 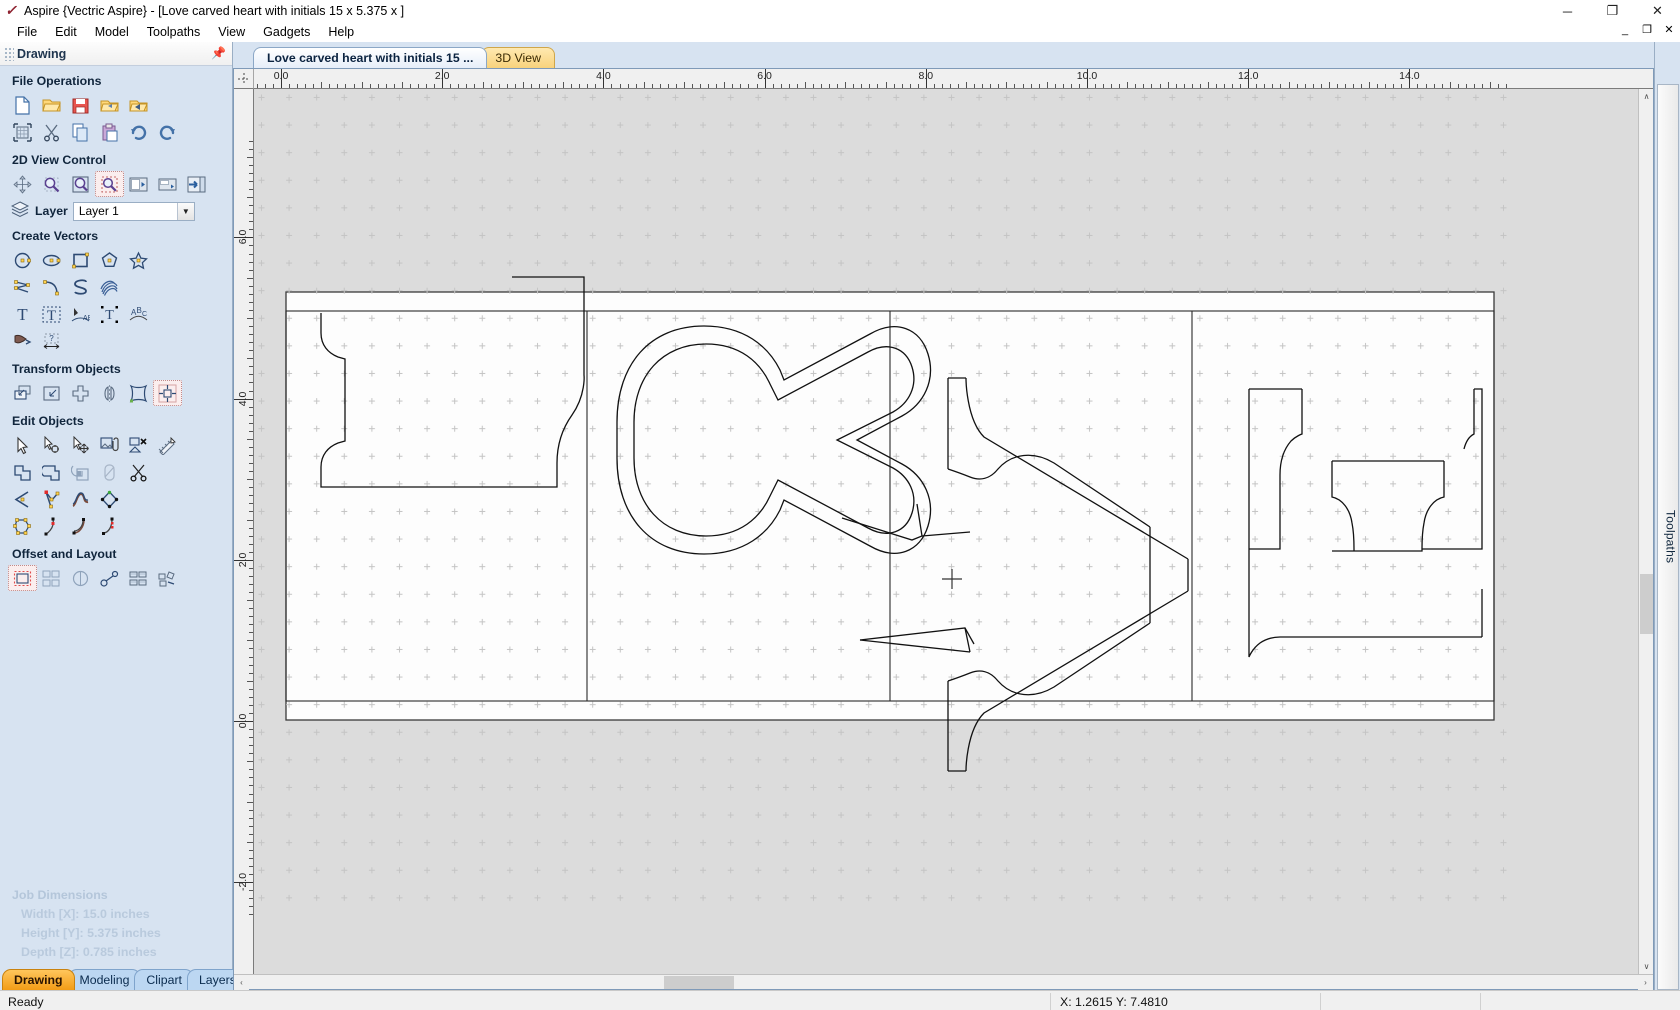 What do you see at coordinates (1646, 604) in the screenshot?
I see `vertical-scroll-thumb` at bounding box center [1646, 604].